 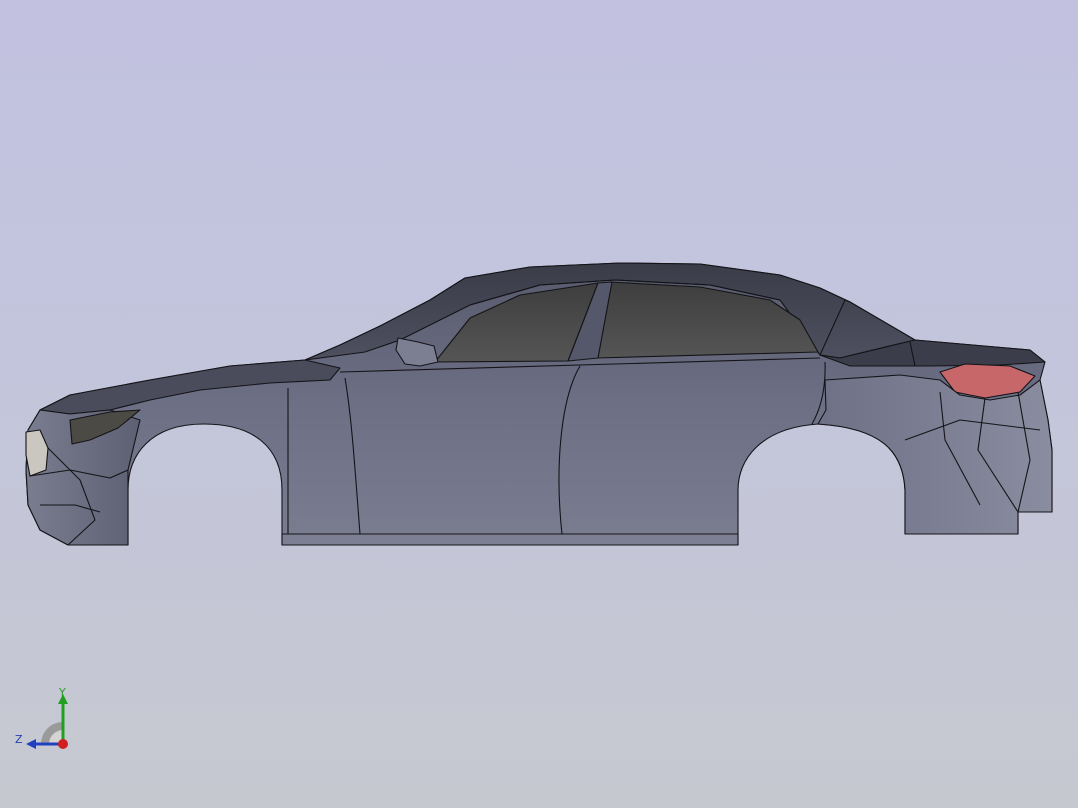 I want to click on z-axis-arrow, so click(x=31, y=744).